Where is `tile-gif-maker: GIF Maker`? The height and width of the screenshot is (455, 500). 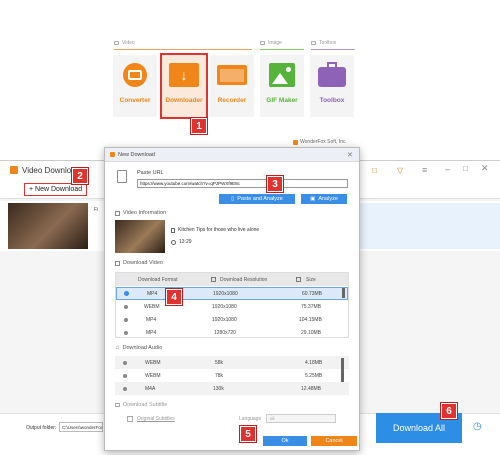
tile-gif-maker: GIF Maker is located at coordinates (282, 86).